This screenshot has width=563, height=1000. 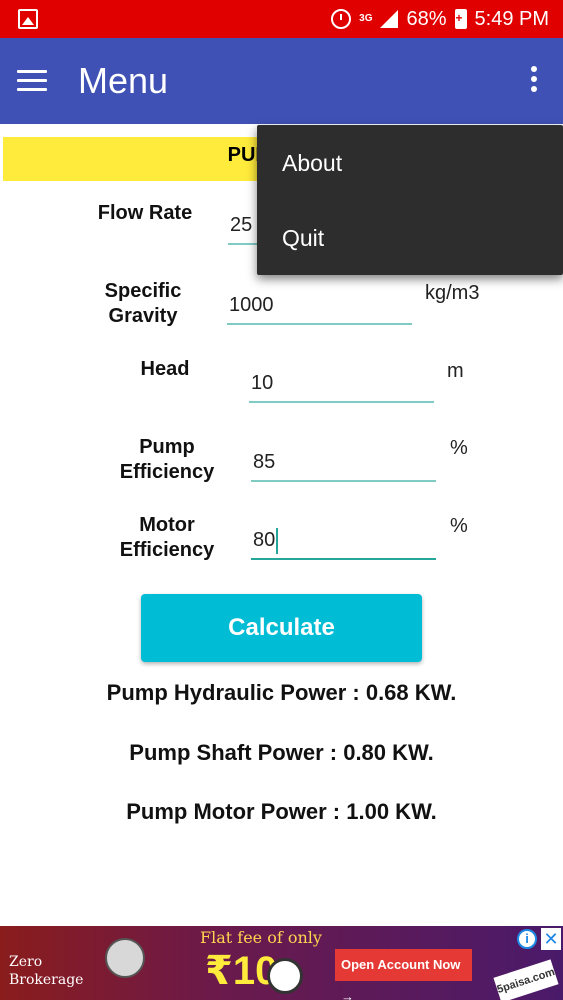 I want to click on head-label: Head, so click(x=165, y=369).